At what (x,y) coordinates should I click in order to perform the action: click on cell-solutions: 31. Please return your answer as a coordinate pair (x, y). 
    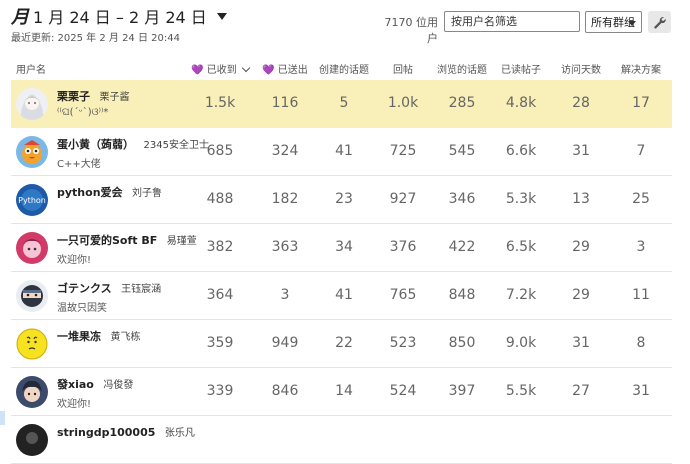
    Looking at the image, I should click on (641, 391).